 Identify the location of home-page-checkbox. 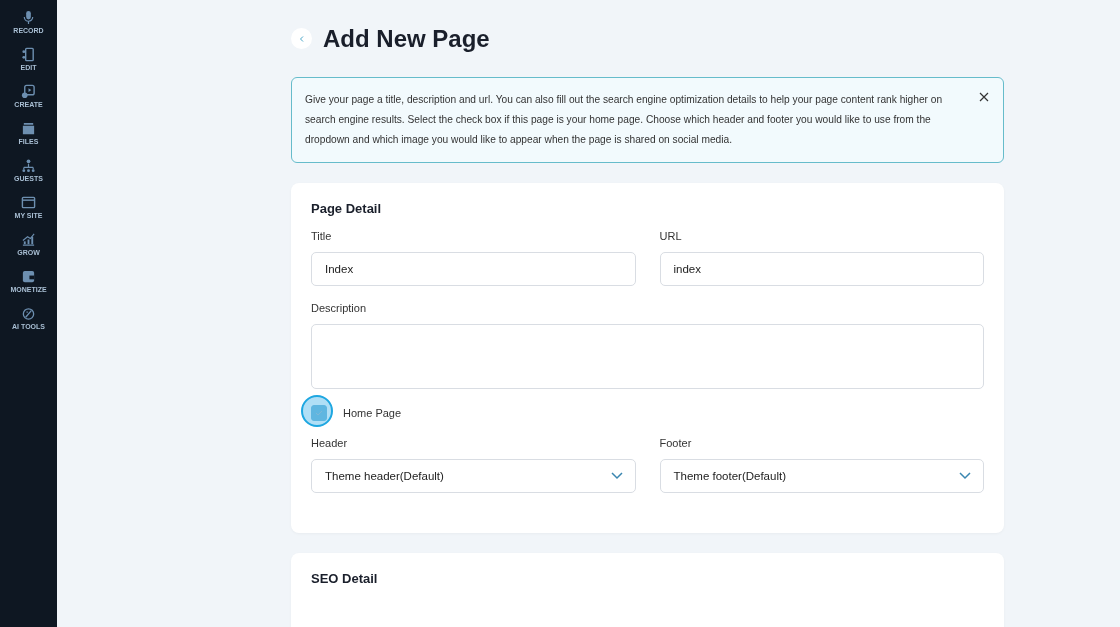
(319, 413).